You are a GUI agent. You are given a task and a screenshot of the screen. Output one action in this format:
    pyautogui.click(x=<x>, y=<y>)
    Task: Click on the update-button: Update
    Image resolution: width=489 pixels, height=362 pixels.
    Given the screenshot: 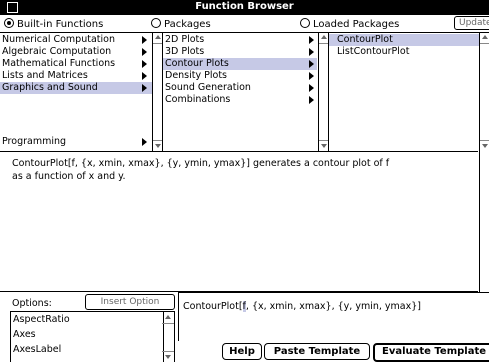 What is the action you would take?
    pyautogui.click(x=471, y=23)
    